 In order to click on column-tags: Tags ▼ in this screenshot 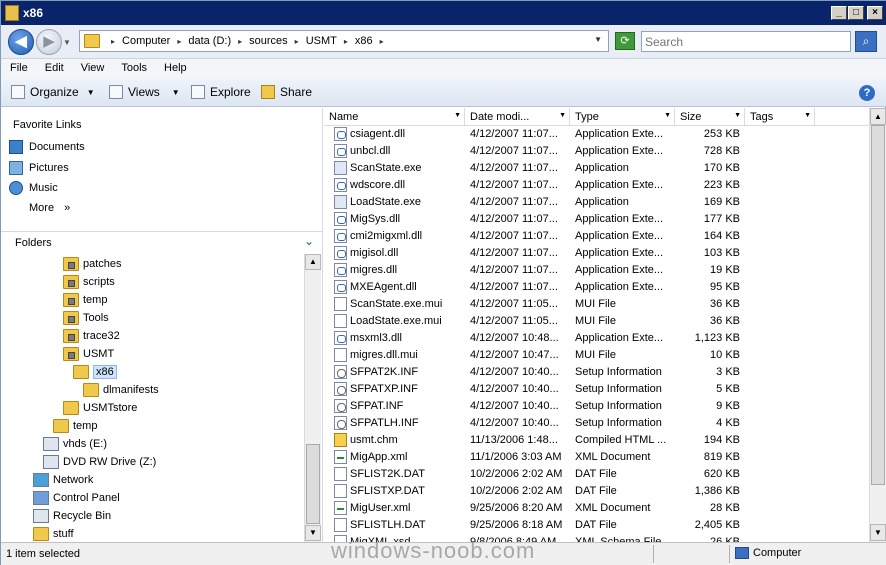, I will do `click(780, 117)`.